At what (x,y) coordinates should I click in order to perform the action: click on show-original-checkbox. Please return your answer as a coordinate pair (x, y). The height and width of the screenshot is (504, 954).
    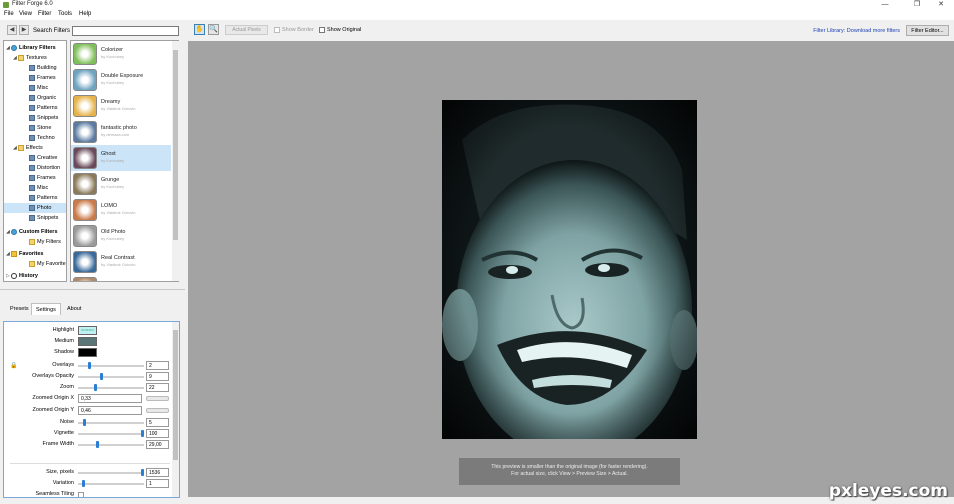
    Looking at the image, I should click on (322, 30).